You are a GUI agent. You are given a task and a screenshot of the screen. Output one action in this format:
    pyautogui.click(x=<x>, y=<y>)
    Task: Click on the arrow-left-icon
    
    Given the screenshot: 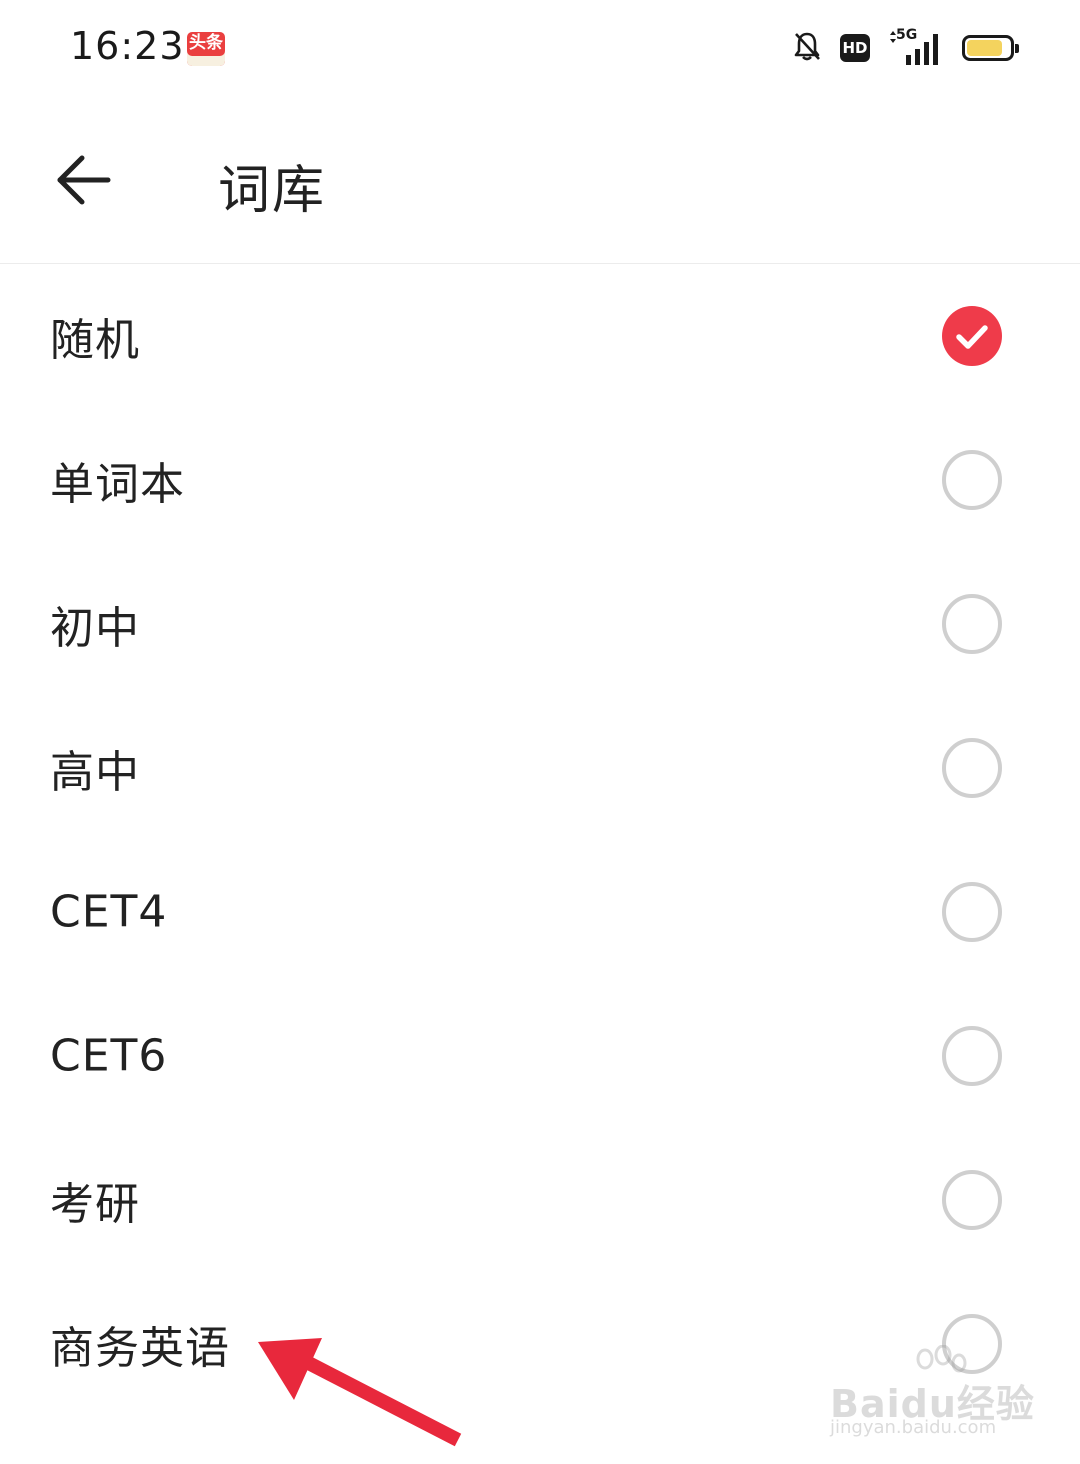 What is the action you would take?
    pyautogui.click(x=84, y=180)
    